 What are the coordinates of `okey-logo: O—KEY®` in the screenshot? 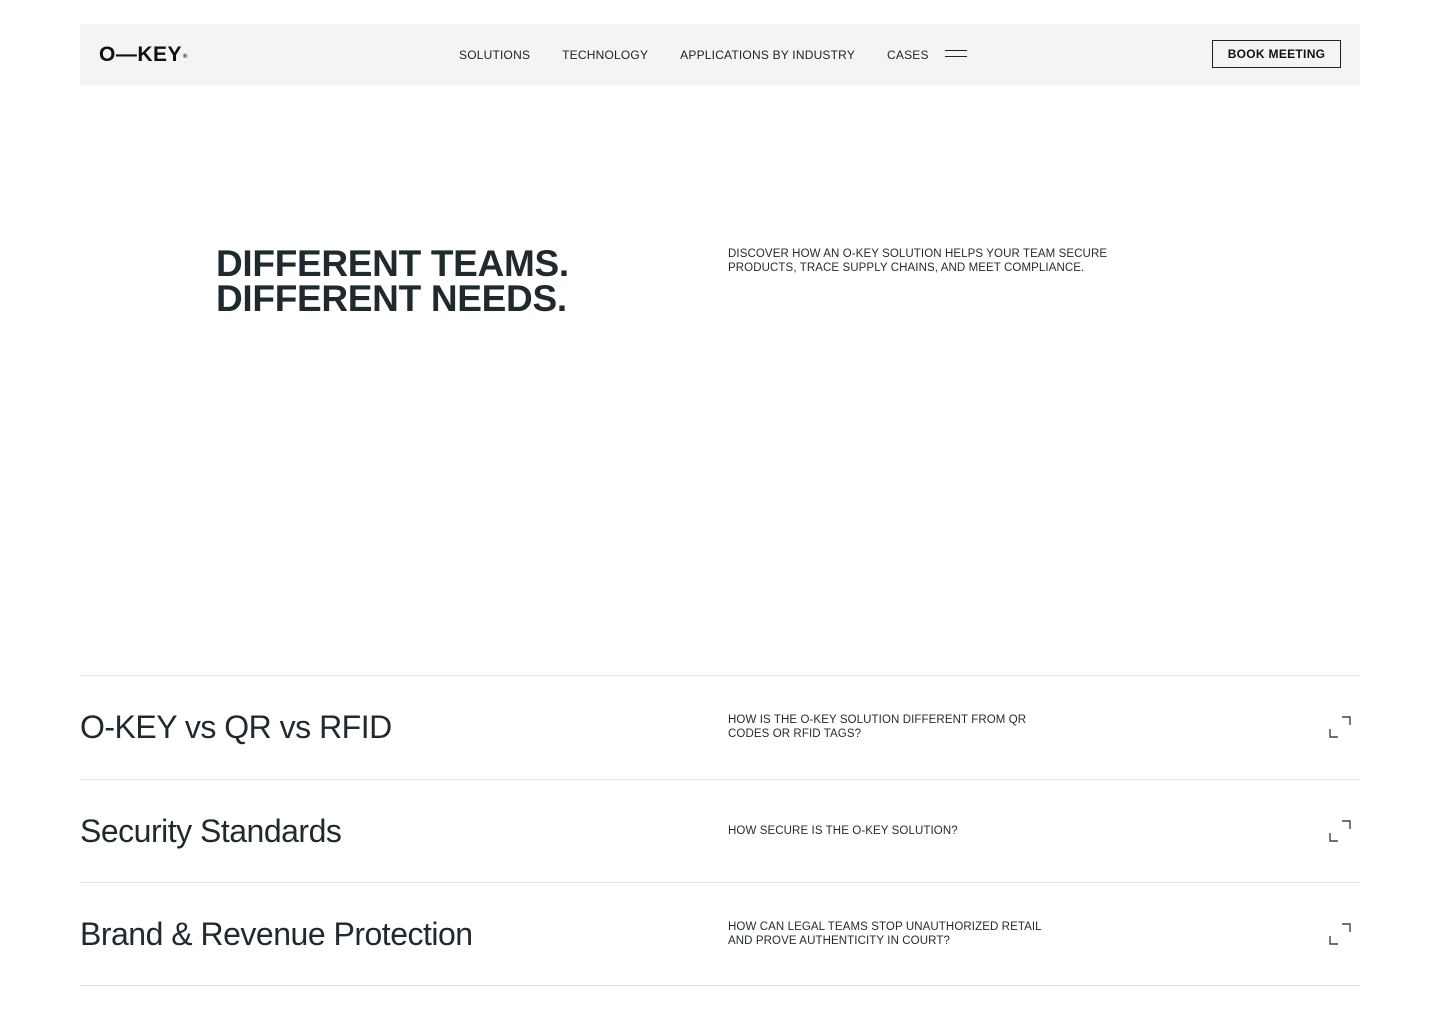 It's located at (143, 55).